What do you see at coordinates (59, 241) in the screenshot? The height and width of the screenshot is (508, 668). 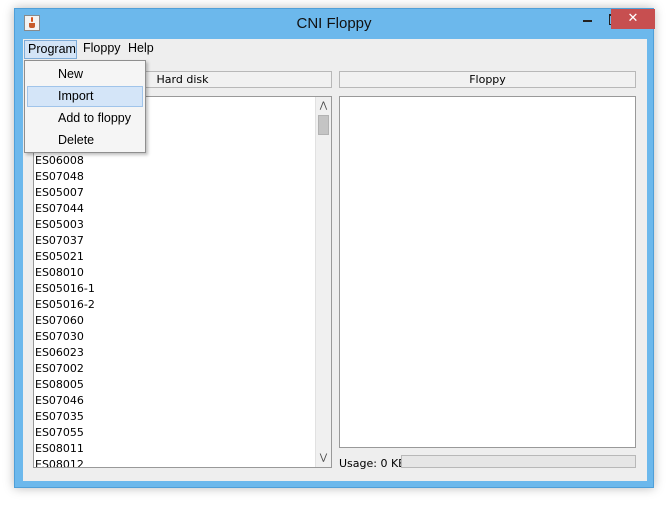 I see `list-item: ES07037` at bounding box center [59, 241].